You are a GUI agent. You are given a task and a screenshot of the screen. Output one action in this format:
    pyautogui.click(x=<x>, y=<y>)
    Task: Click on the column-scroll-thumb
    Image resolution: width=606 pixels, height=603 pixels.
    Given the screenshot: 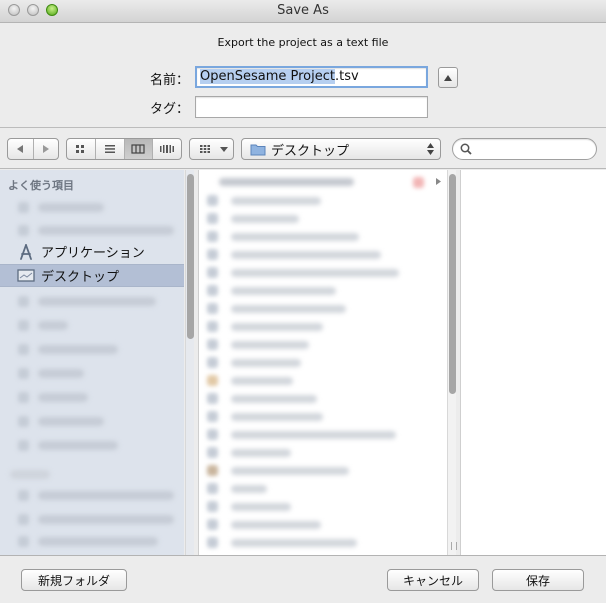 What is the action you would take?
    pyautogui.click(x=452, y=284)
    